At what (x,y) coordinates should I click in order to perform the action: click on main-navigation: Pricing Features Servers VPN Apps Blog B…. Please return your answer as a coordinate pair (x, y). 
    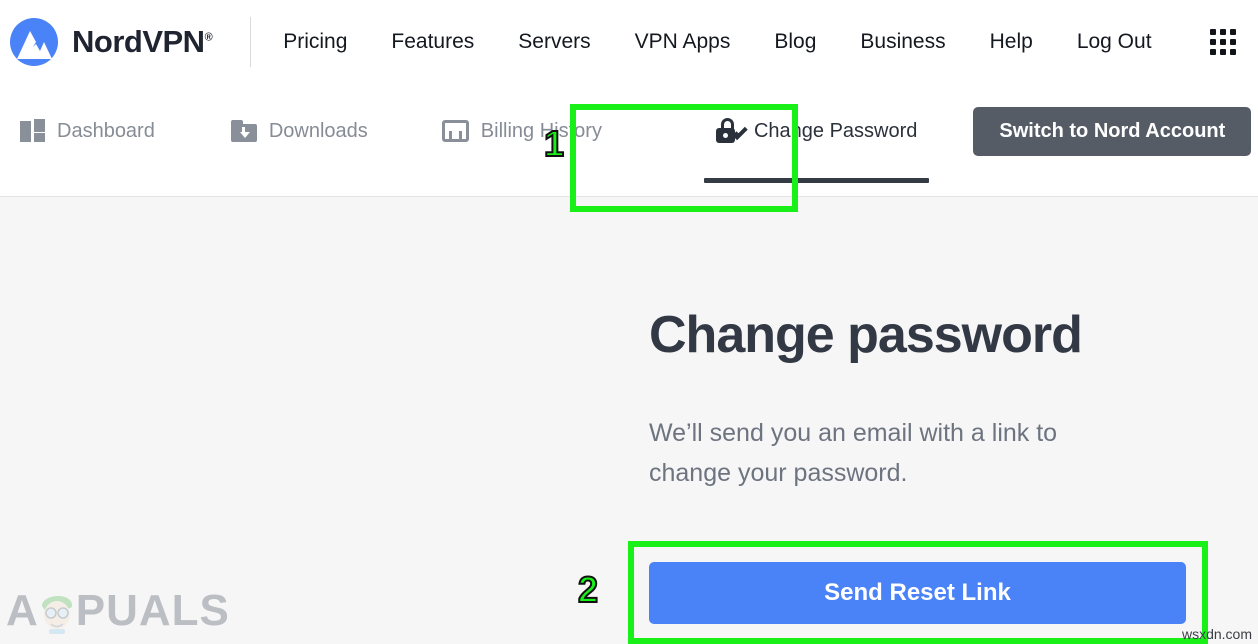
    Looking at the image, I should click on (731, 42).